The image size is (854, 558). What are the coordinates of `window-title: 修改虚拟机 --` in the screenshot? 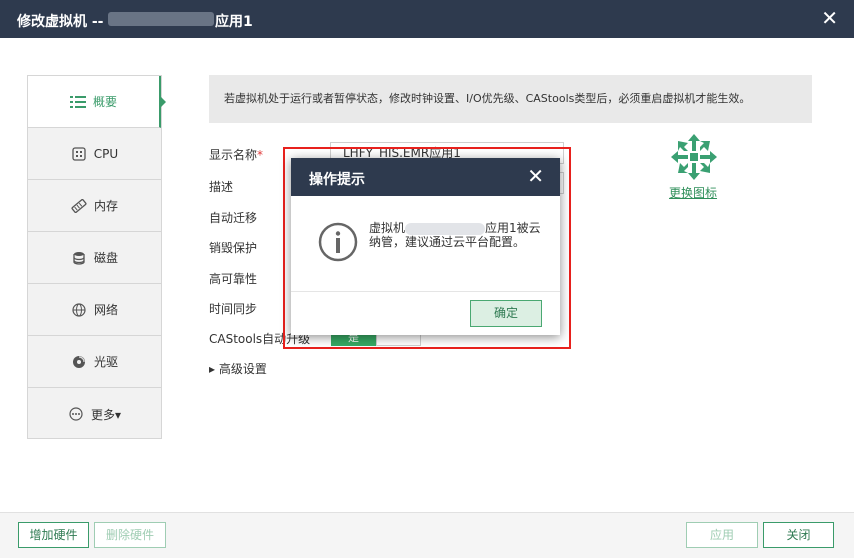 It's located at (60, 22).